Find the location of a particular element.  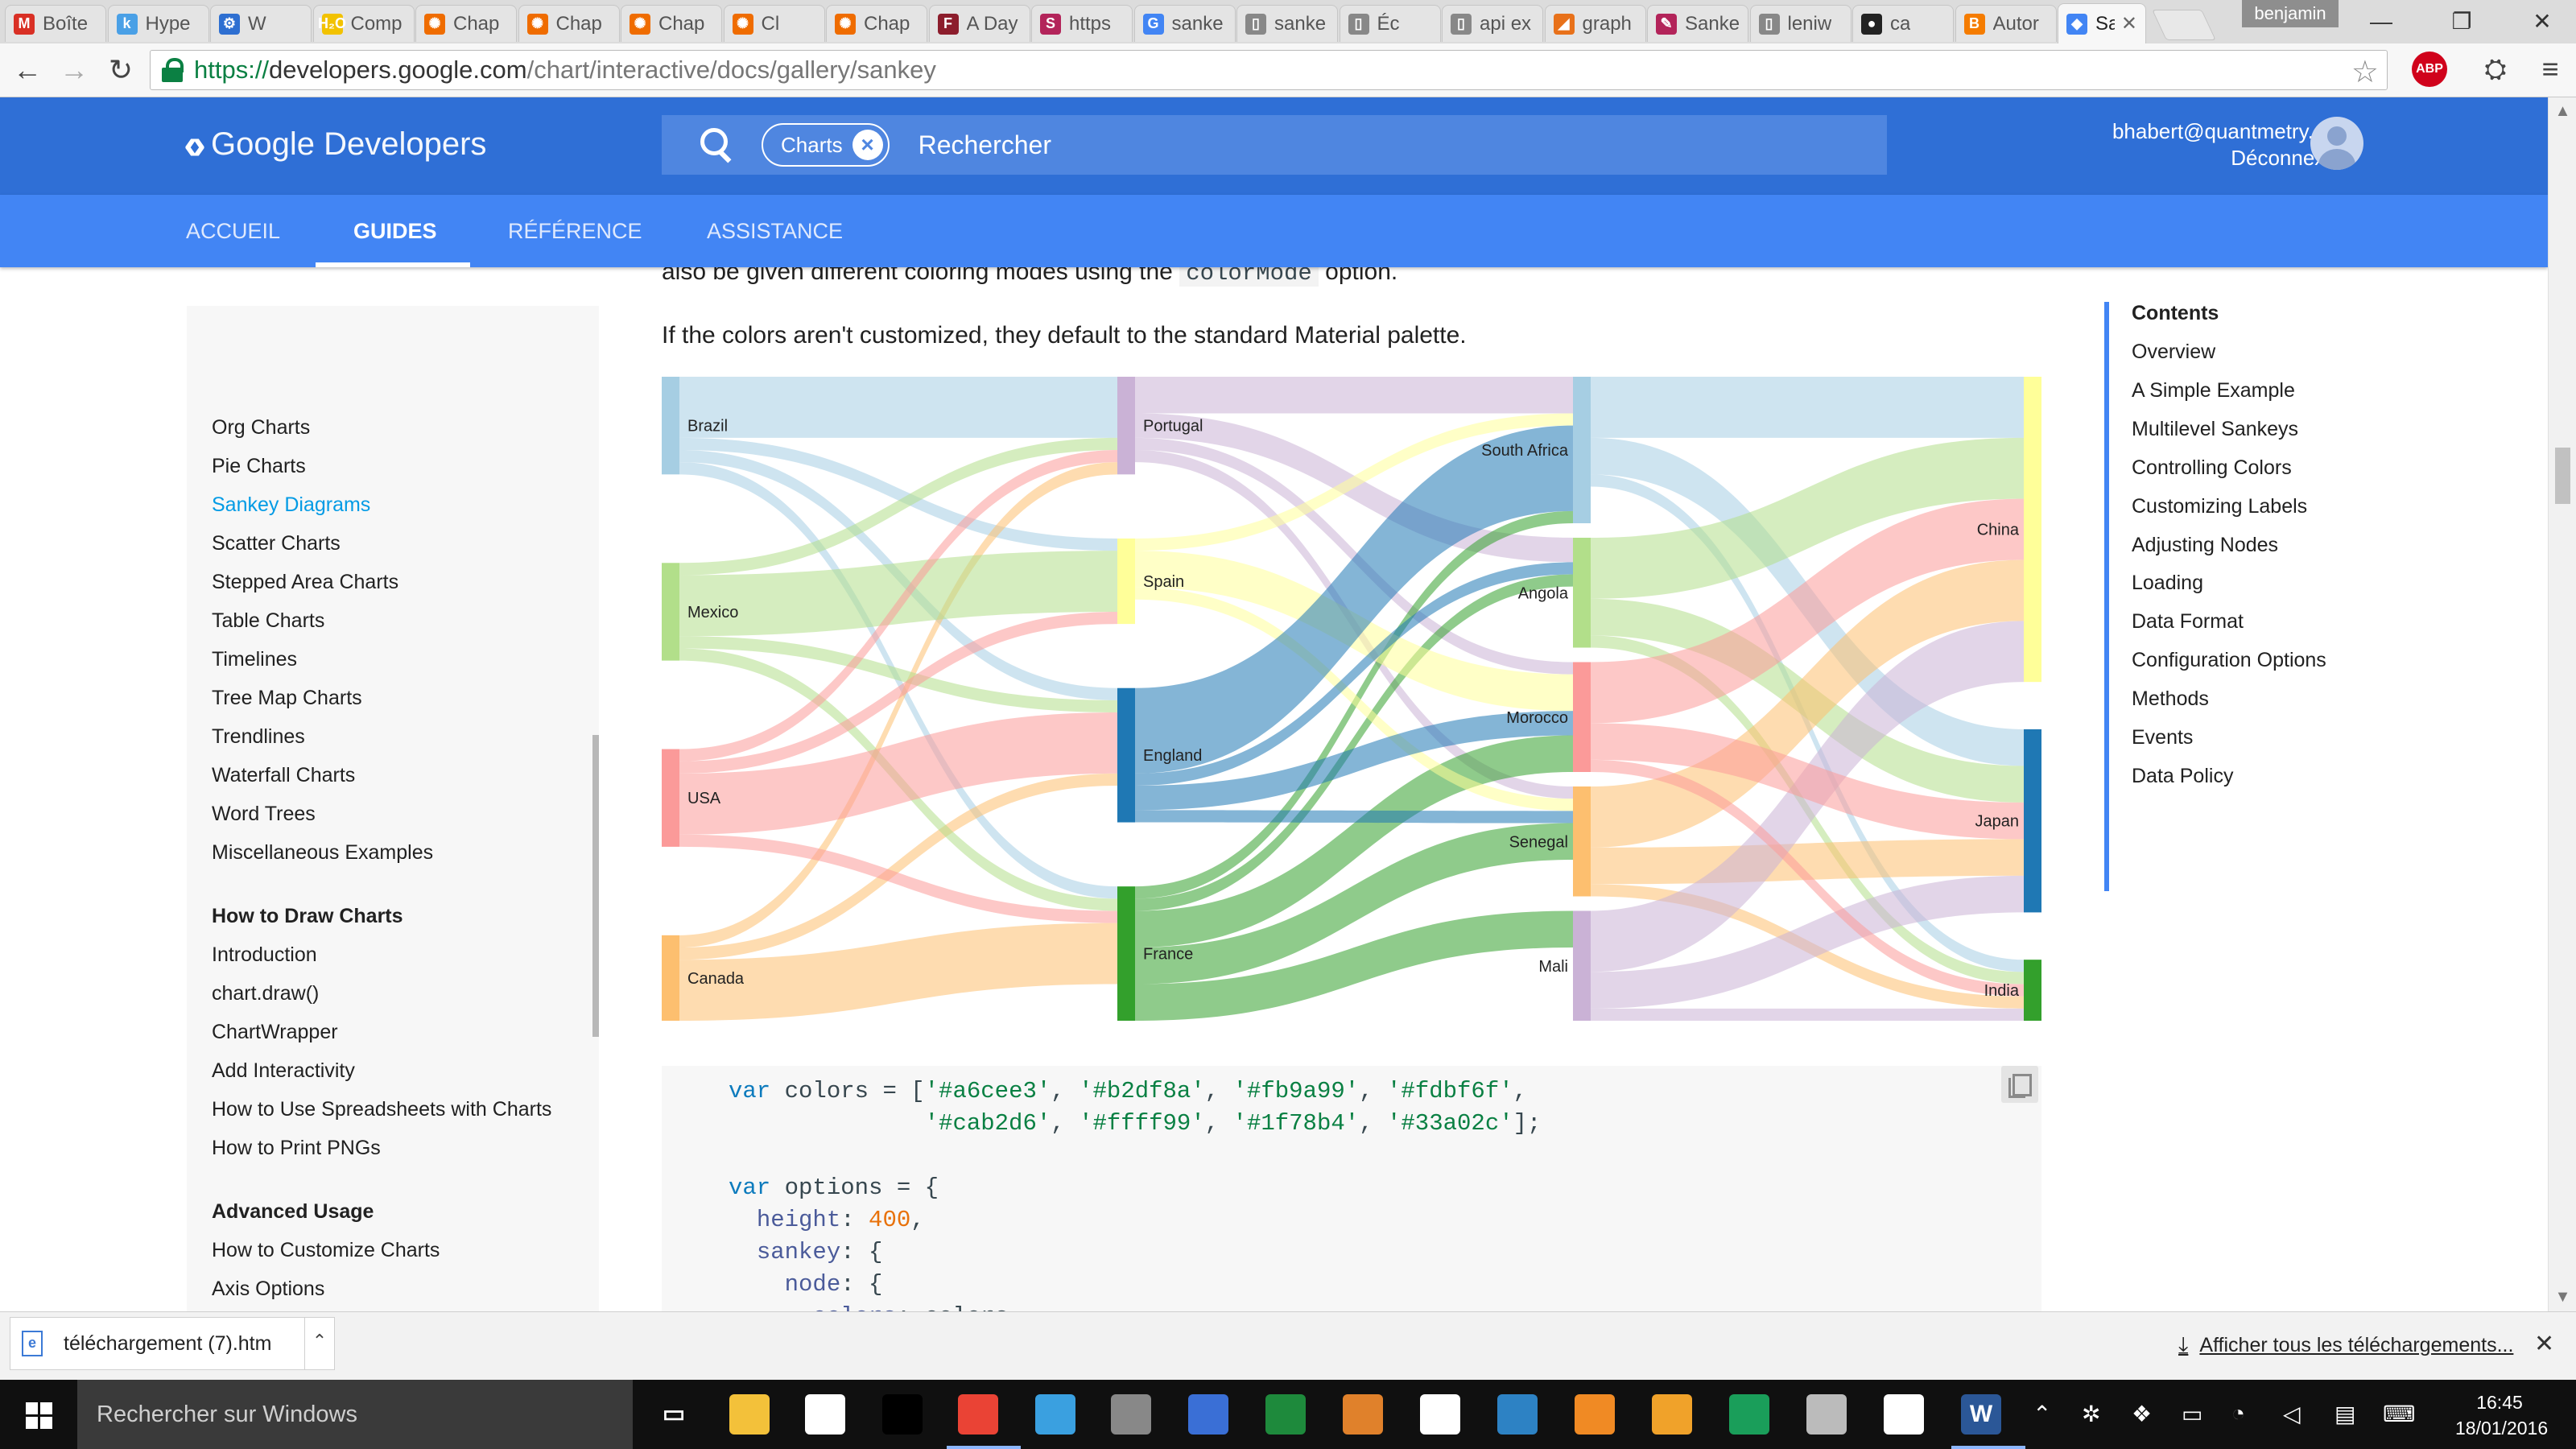

sidebar-item: Trendlines is located at coordinates (258, 737).